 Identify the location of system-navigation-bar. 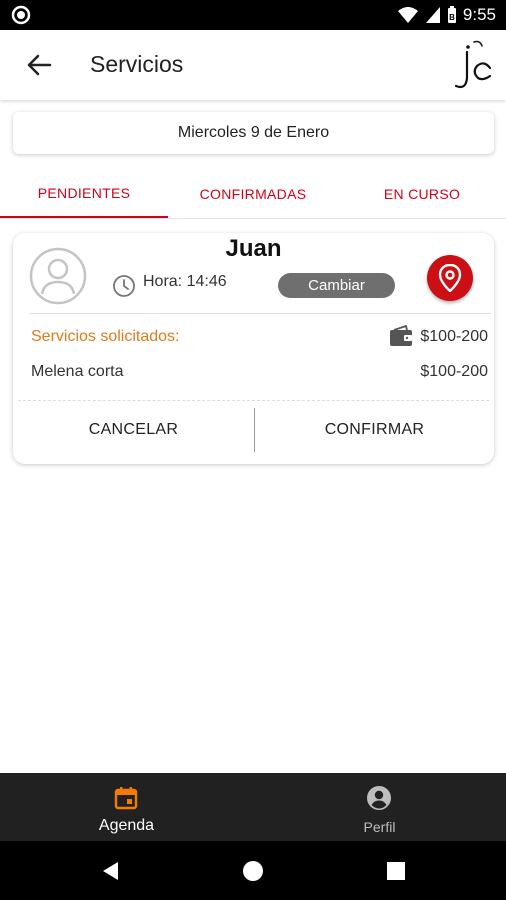
(253, 870).